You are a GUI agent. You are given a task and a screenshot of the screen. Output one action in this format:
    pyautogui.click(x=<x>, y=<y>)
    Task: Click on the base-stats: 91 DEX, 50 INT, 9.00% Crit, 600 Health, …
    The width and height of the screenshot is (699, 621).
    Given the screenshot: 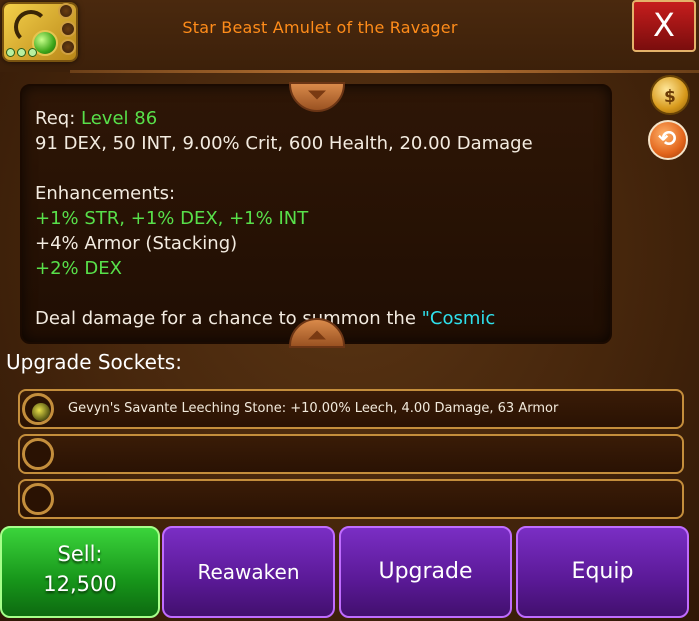 What is the action you would take?
    pyautogui.click(x=284, y=143)
    